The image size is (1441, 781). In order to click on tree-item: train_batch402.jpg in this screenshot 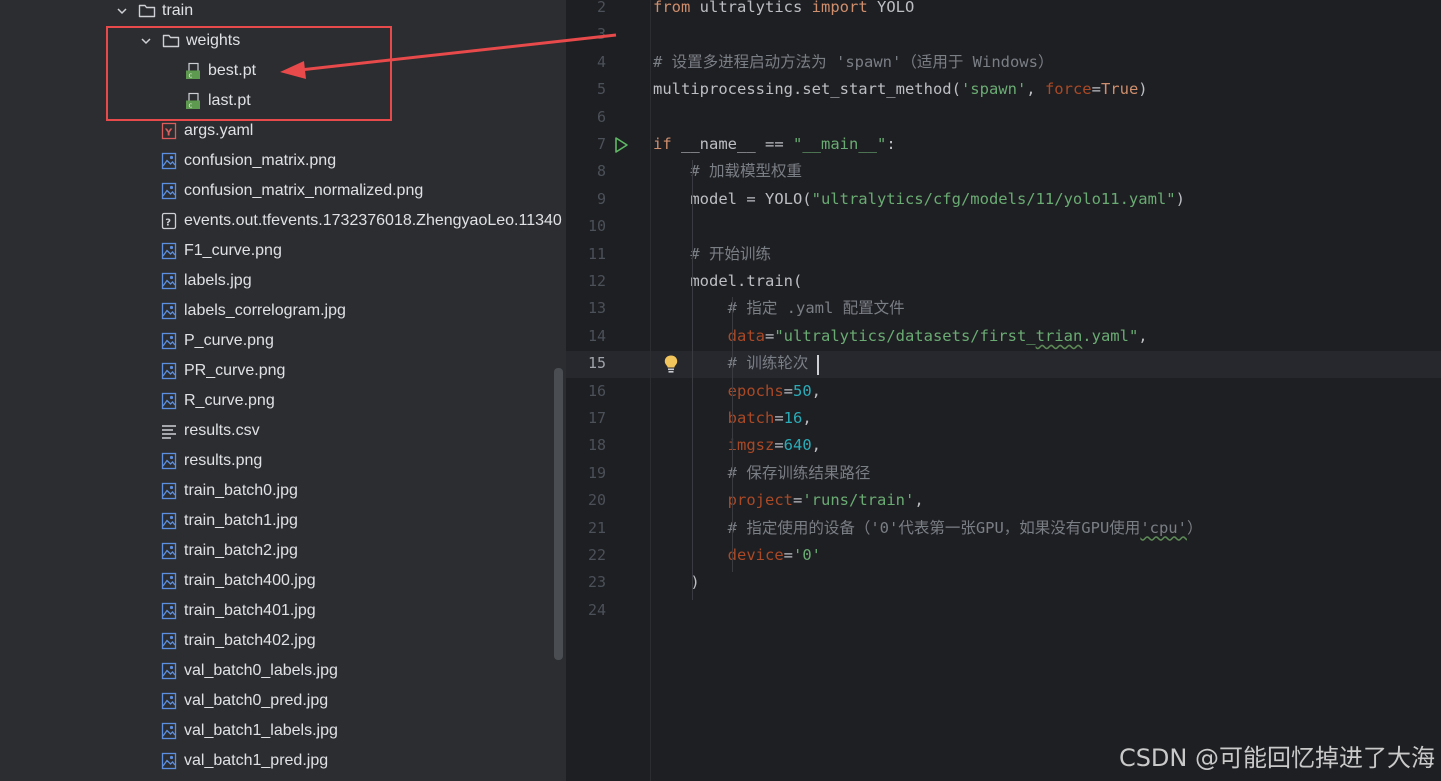, I will do `click(283, 641)`.